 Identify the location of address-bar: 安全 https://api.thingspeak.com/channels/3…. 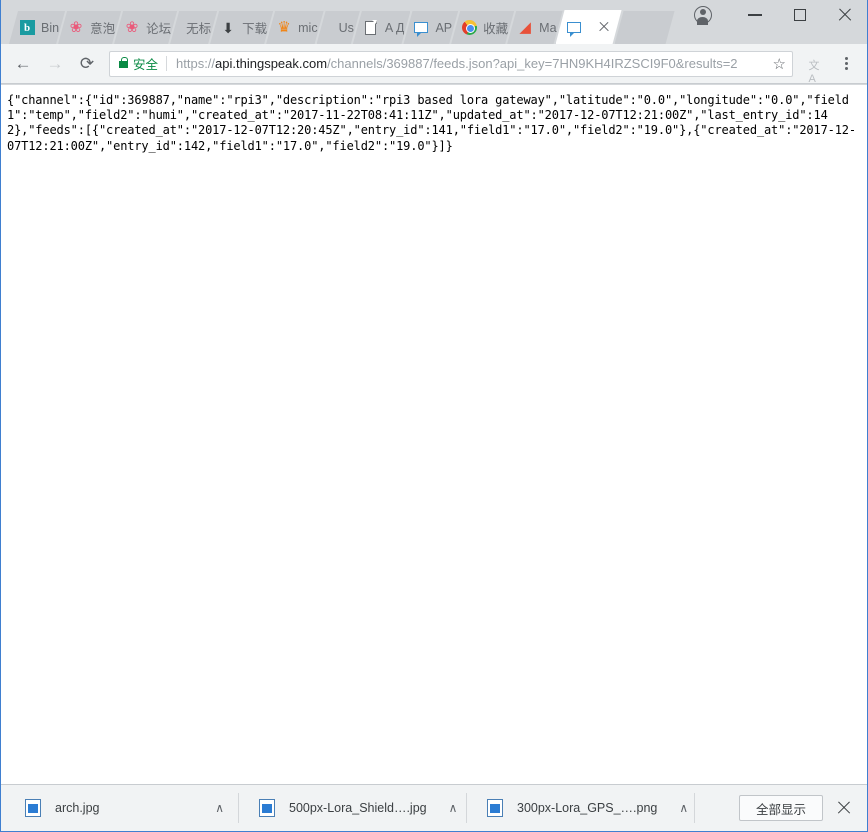
(451, 63).